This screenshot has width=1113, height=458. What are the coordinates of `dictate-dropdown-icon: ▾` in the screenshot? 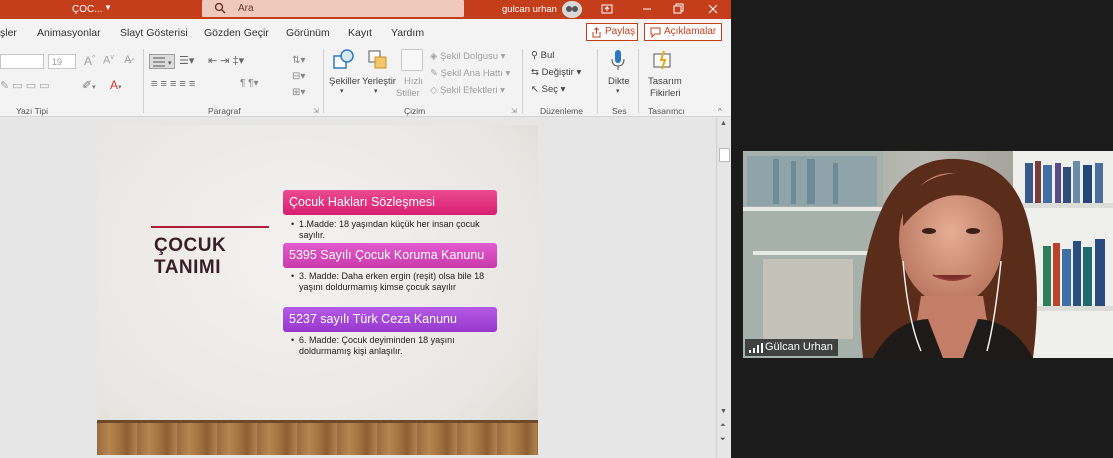 It's located at (618, 91).